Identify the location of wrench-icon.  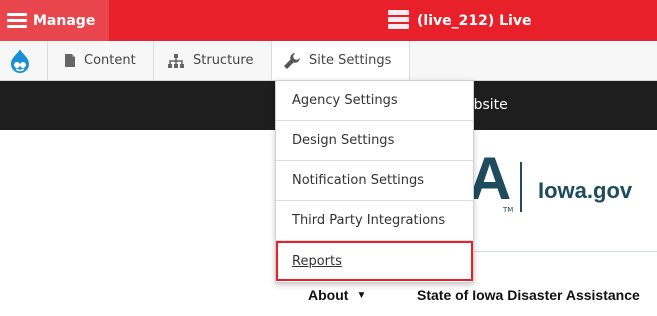
(292, 60).